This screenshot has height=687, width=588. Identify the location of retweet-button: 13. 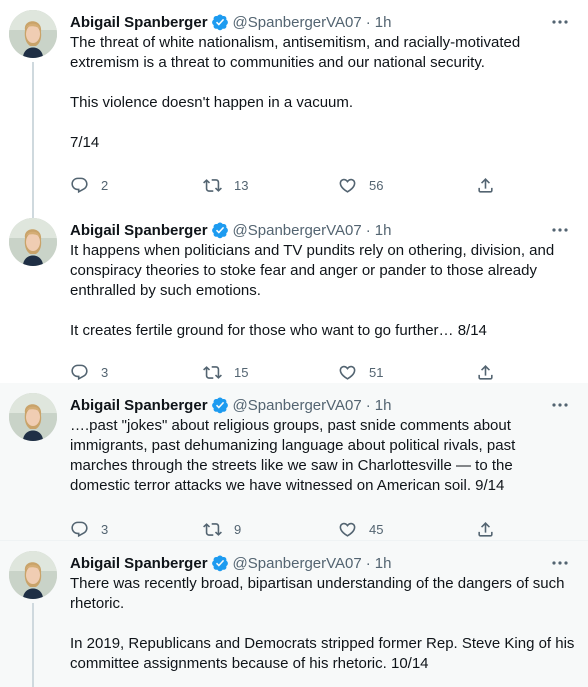
(225, 185).